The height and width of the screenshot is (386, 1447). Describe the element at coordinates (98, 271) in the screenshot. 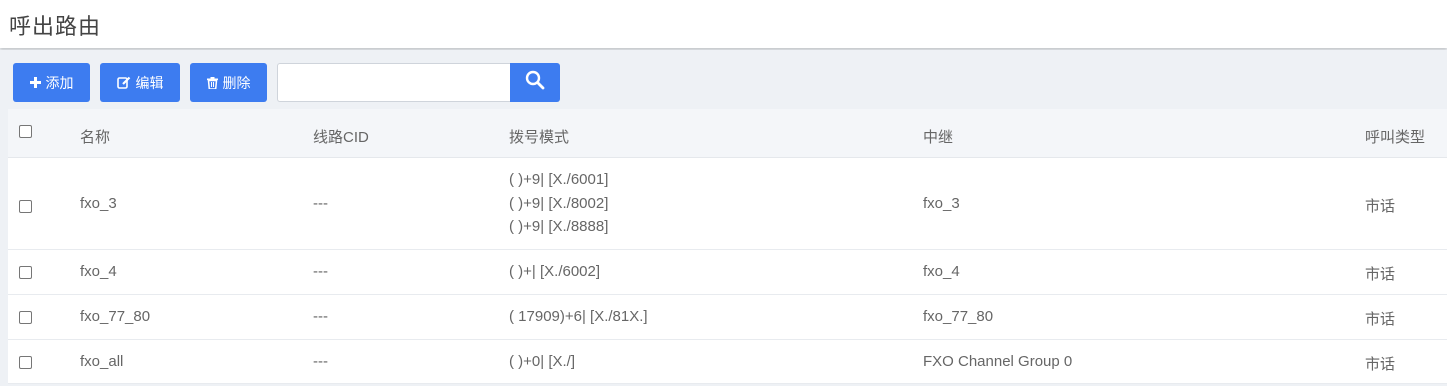

I see `route-name: fxo_4` at that location.